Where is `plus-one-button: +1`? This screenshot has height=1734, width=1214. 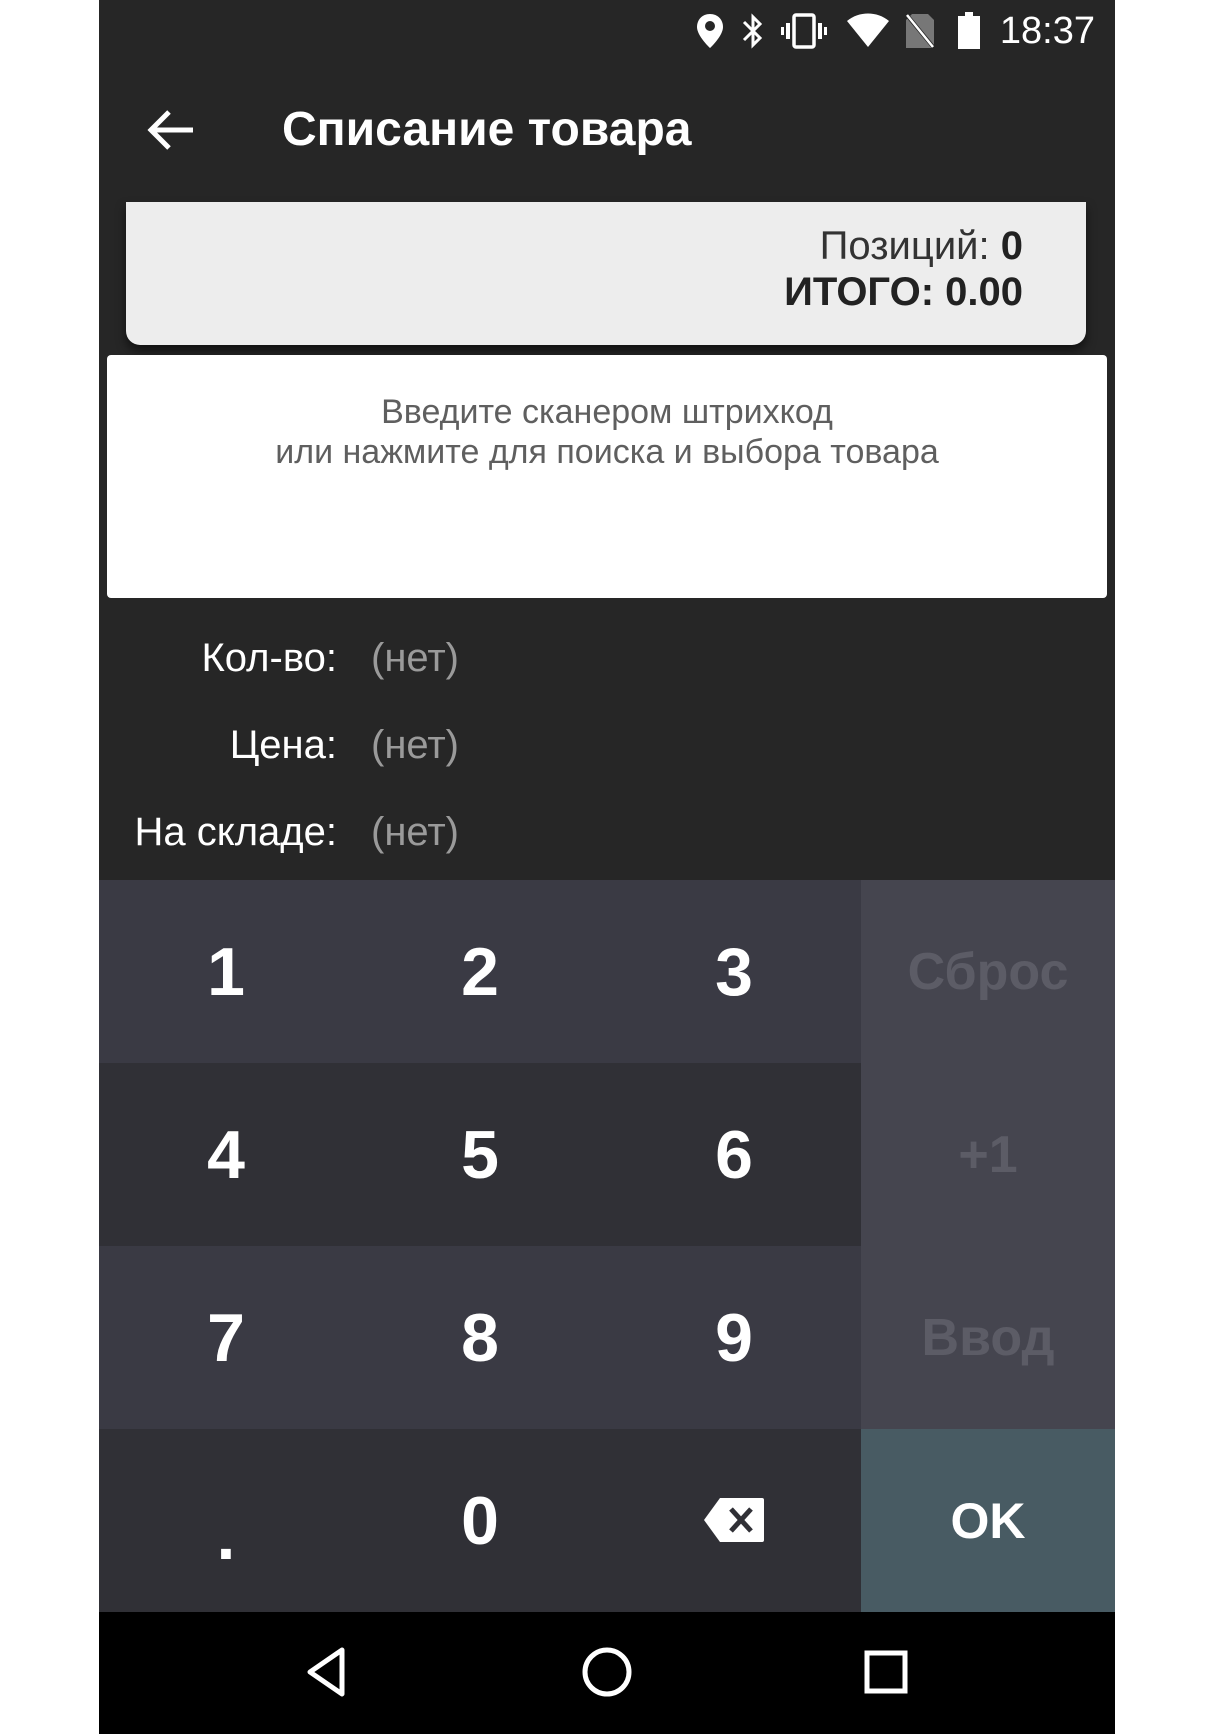
plus-one-button: +1 is located at coordinates (988, 1154).